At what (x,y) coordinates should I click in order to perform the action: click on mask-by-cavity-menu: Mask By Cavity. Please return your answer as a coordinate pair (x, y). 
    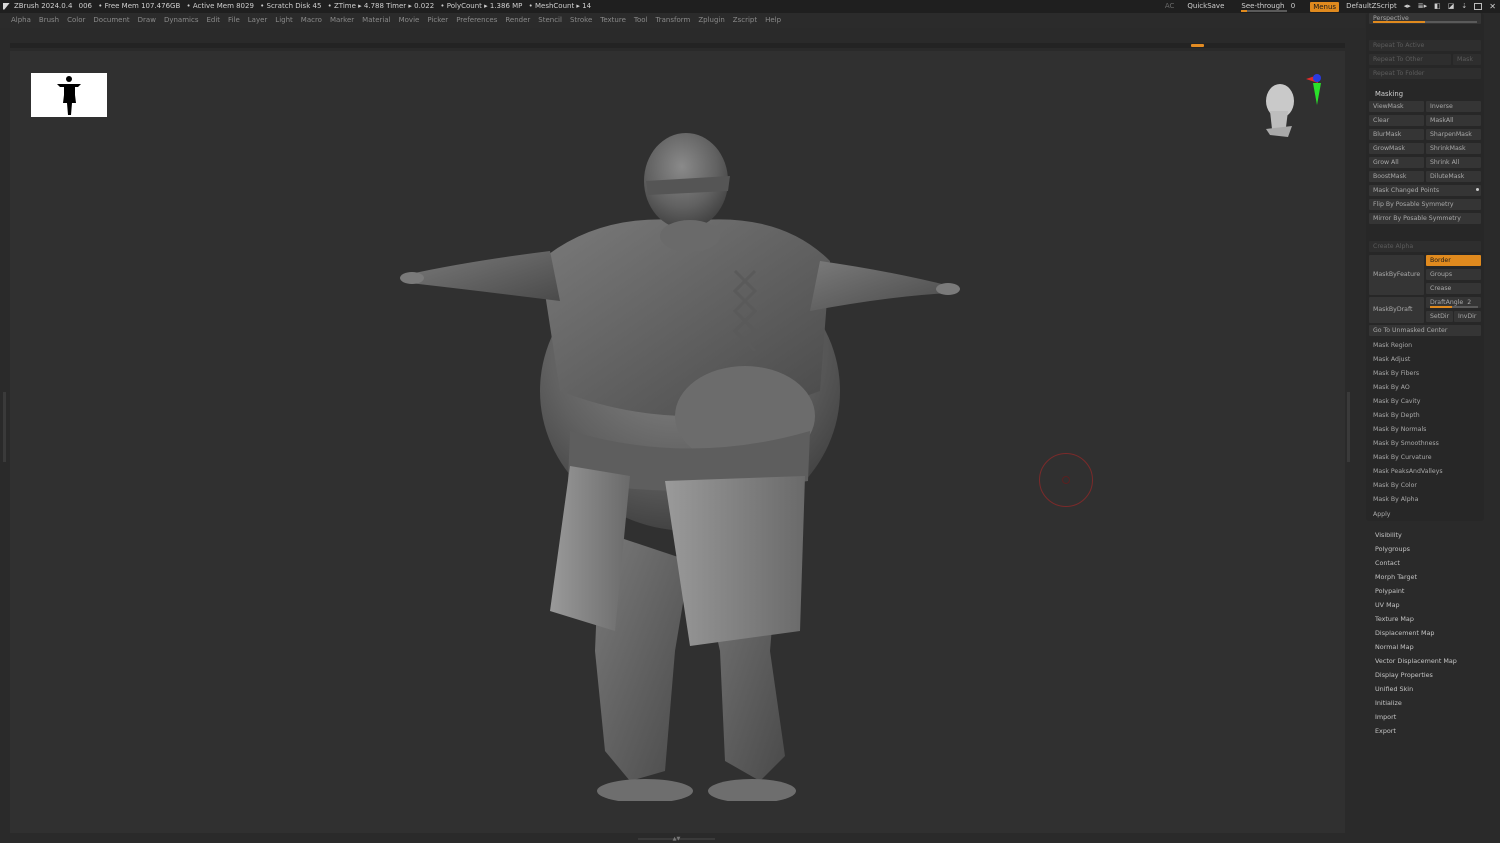
    Looking at the image, I should click on (1425, 401).